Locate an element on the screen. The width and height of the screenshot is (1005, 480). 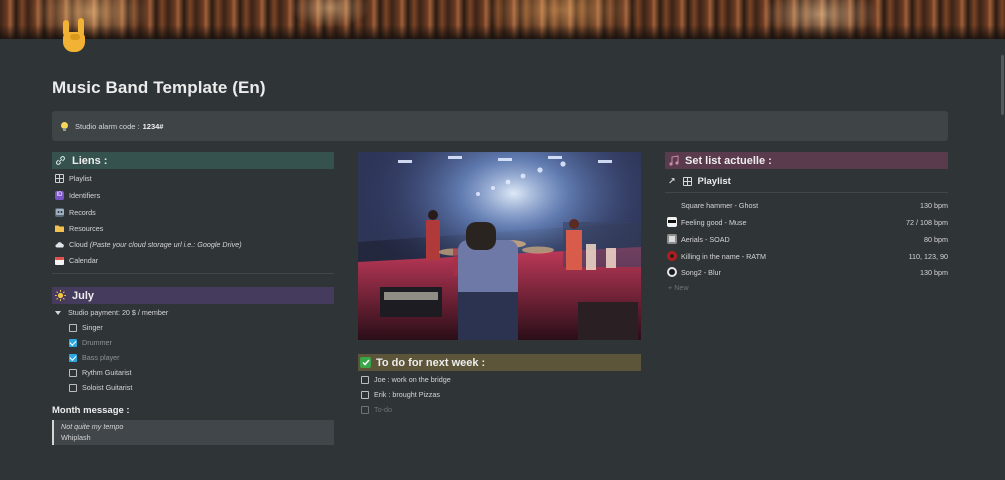
checklist-label: Singer is located at coordinates (92, 327).